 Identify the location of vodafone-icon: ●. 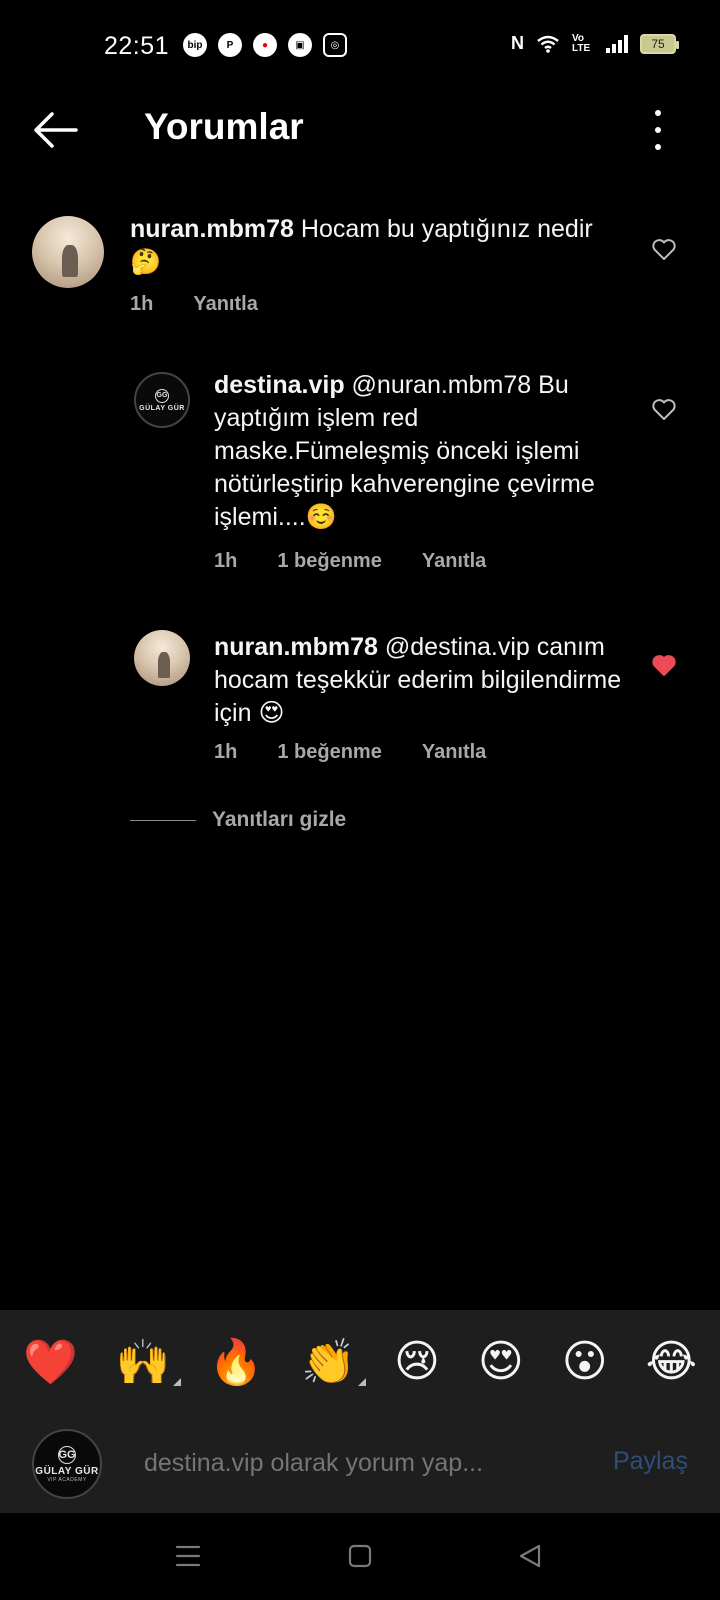
(265, 45).